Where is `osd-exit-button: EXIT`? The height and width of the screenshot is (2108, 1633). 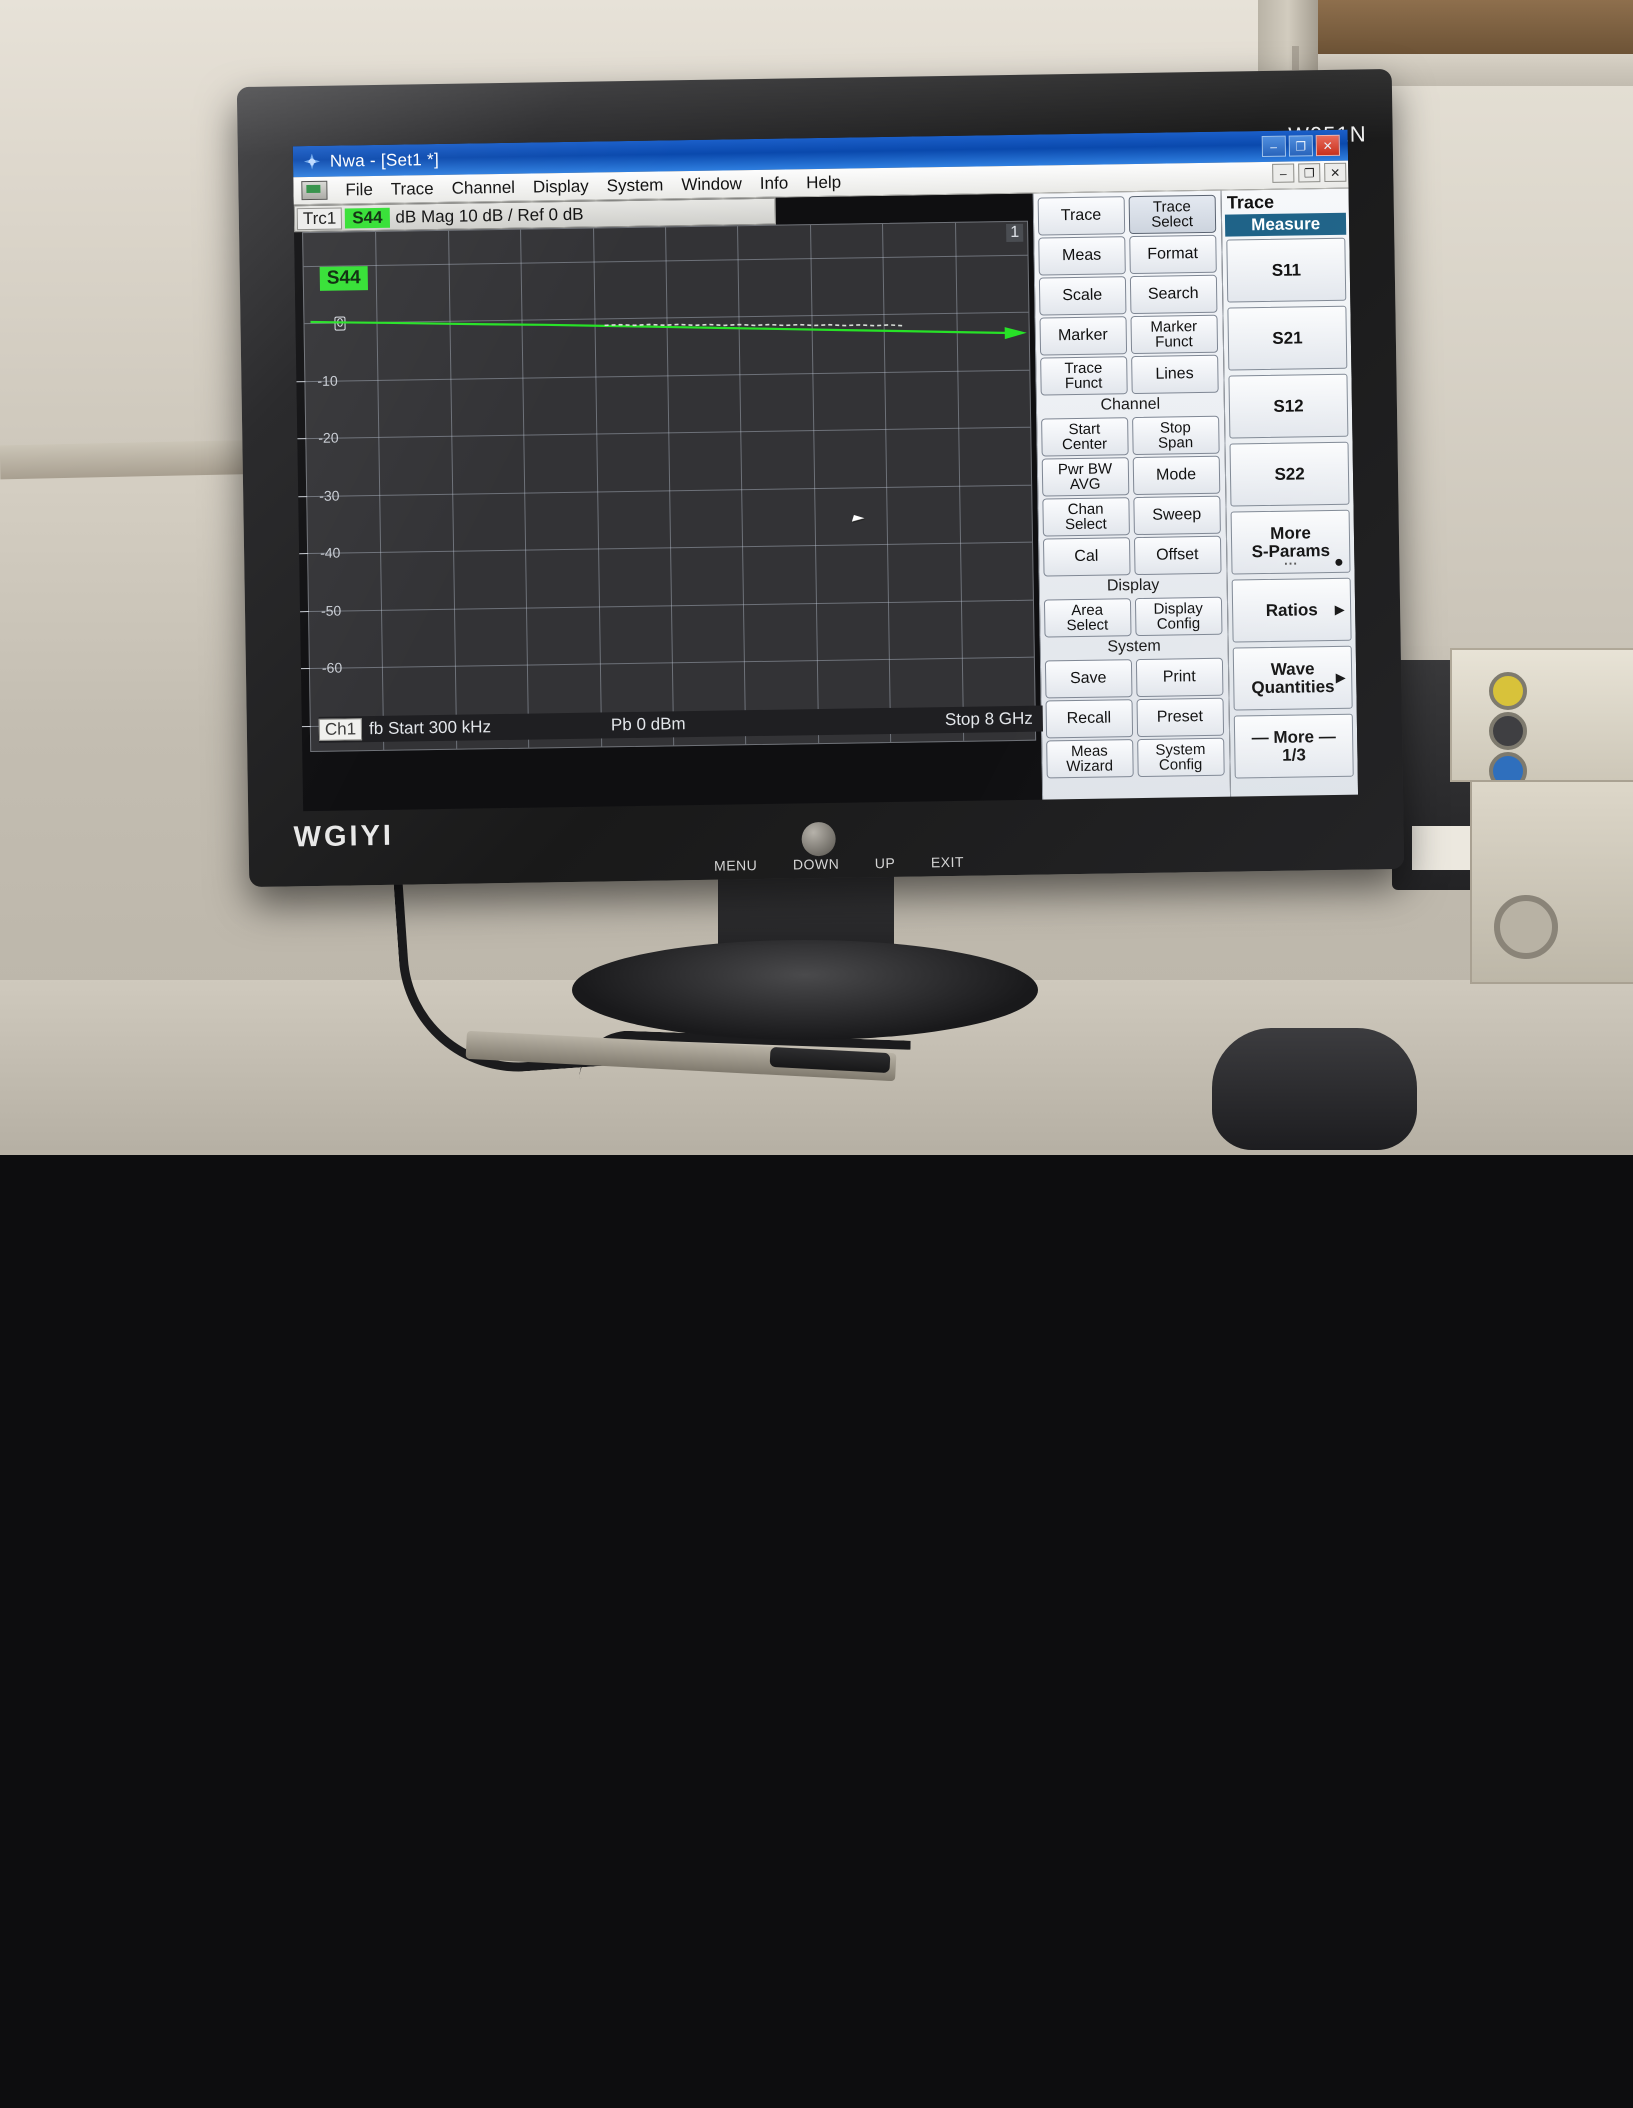
osd-exit-button: EXIT is located at coordinates (947, 862).